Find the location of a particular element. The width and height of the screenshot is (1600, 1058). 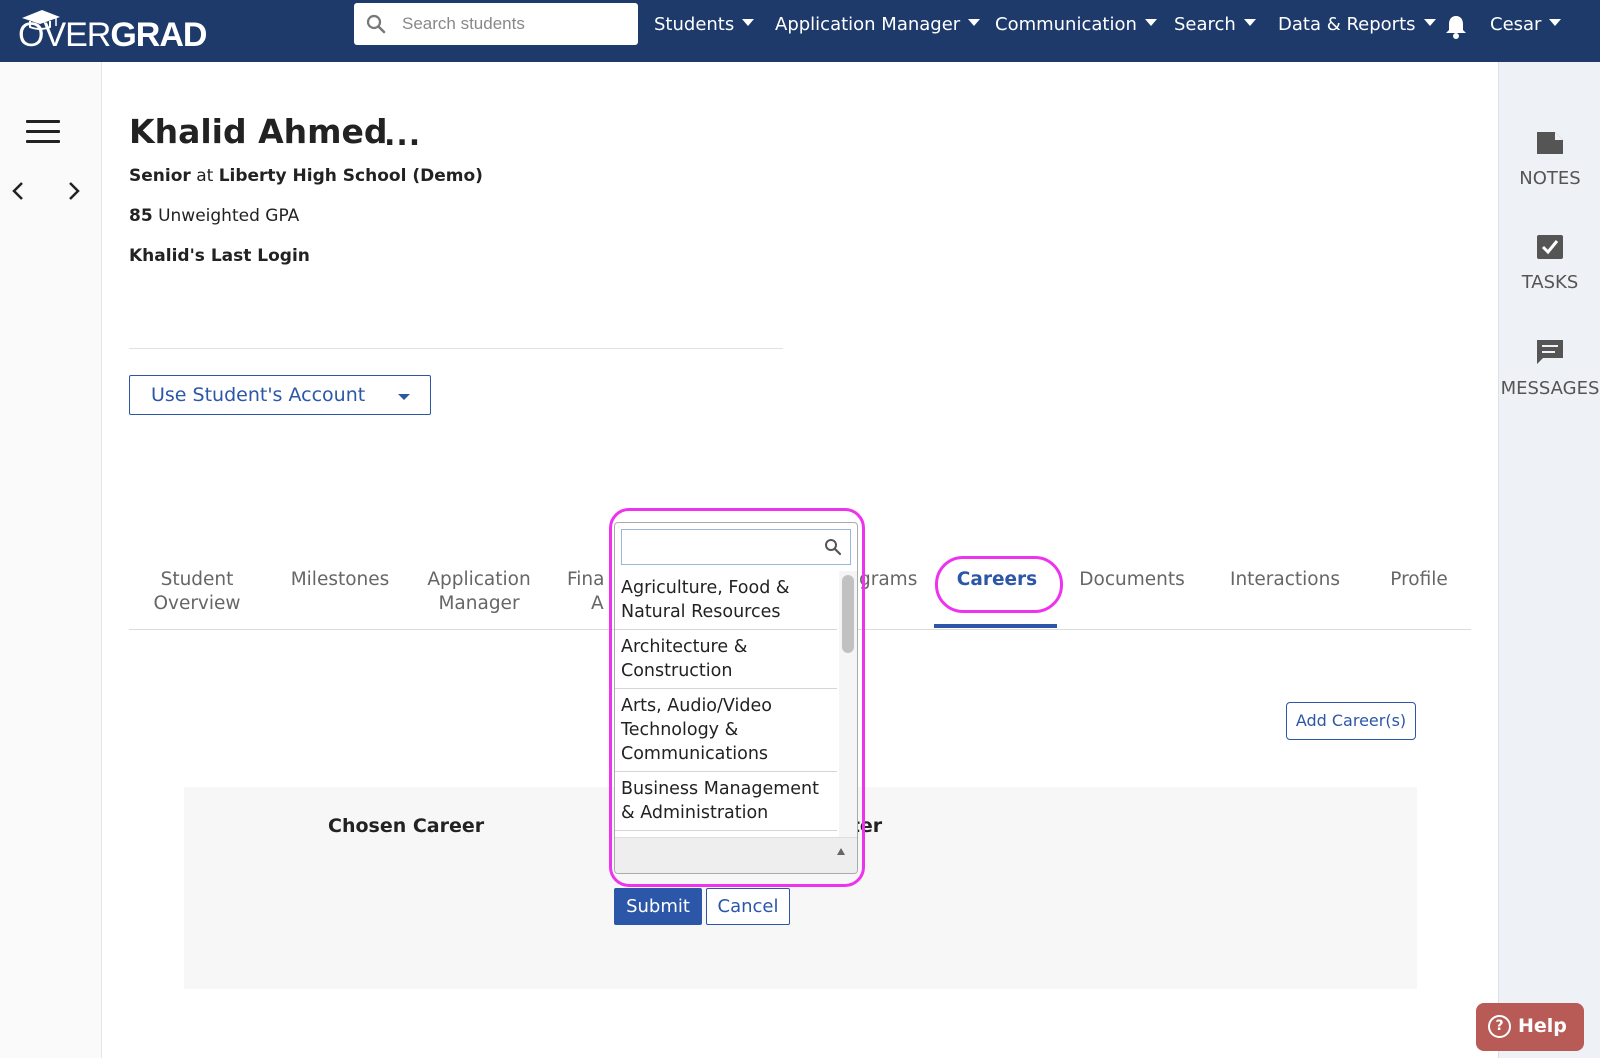

right-rail: NOTES TASKS MESSAGES is located at coordinates (1549, 560).